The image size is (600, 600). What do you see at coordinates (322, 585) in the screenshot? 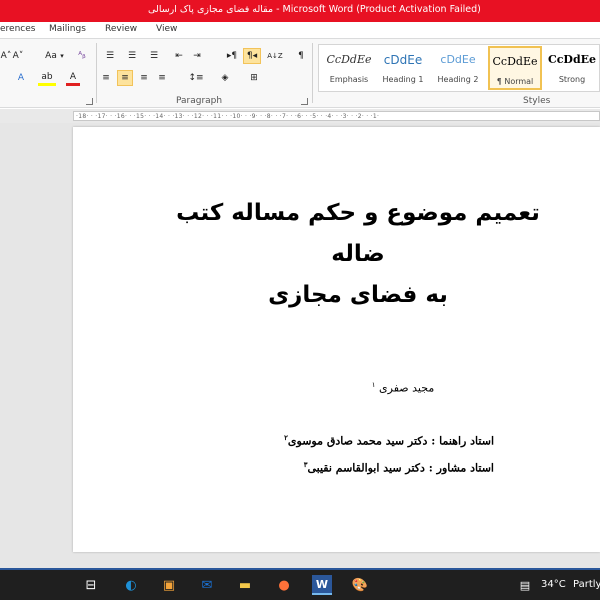
I see `word-icon: W` at bounding box center [322, 585].